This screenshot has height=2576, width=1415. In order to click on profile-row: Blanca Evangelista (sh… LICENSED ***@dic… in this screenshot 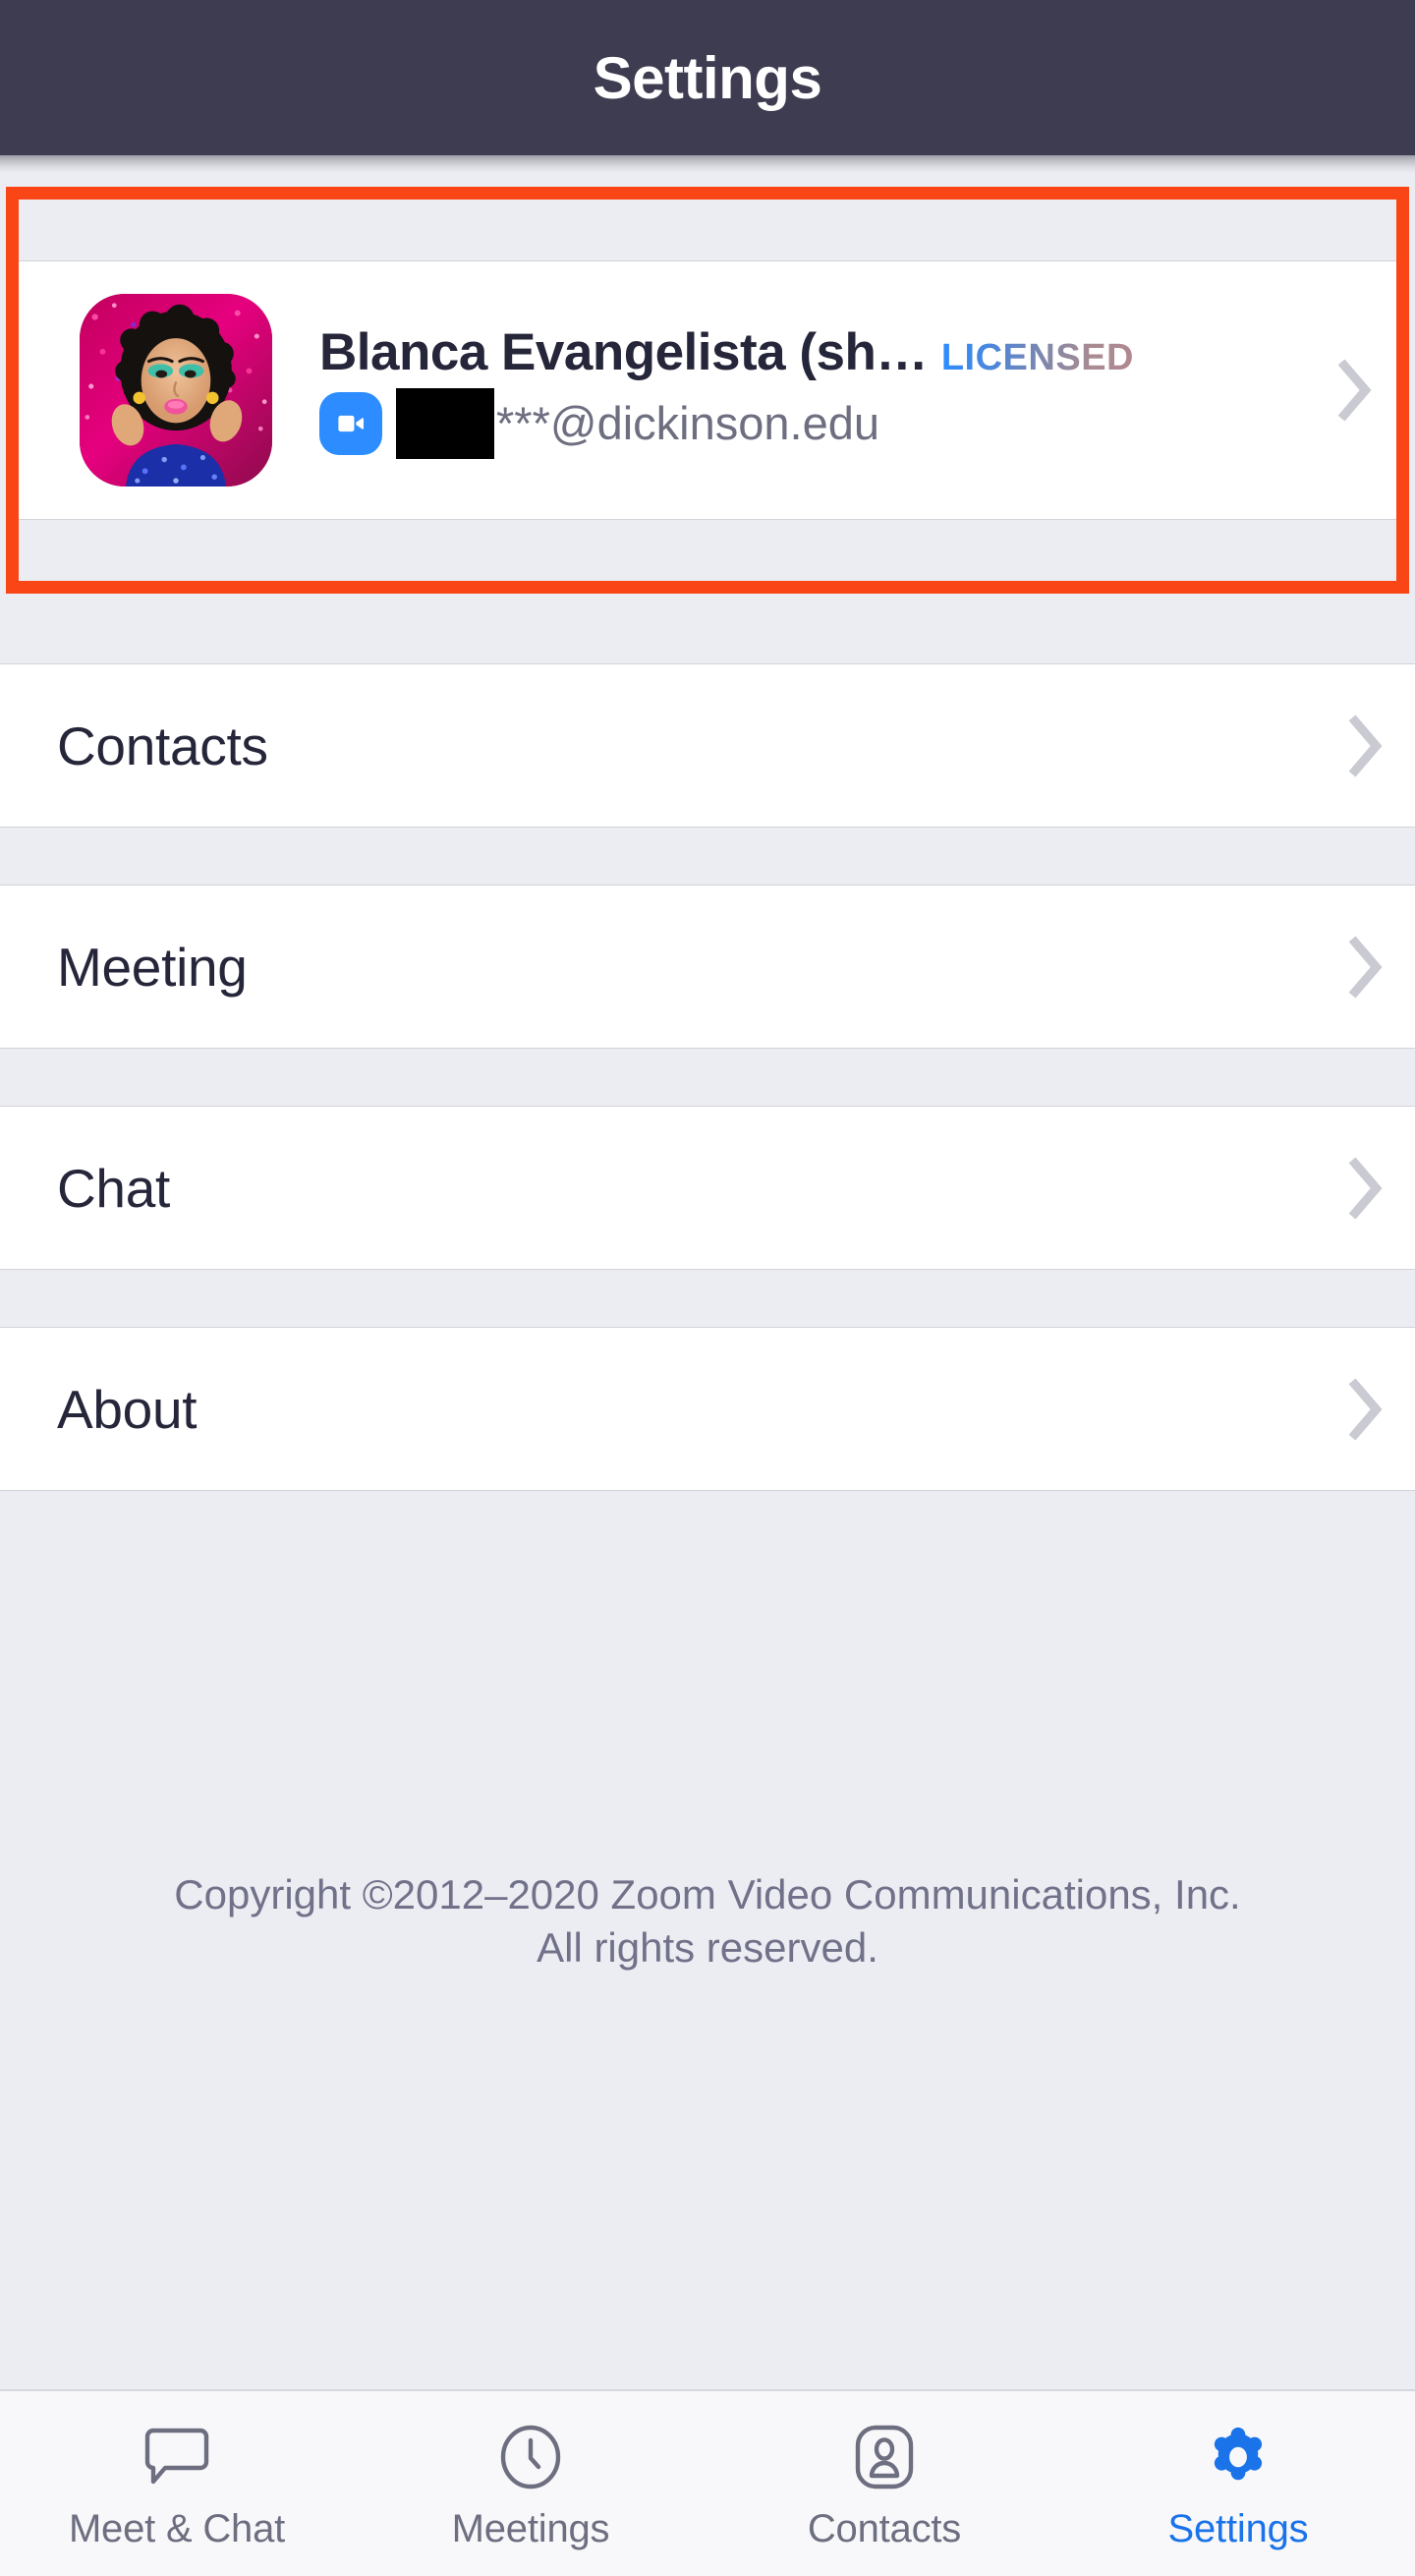, I will do `click(707, 390)`.